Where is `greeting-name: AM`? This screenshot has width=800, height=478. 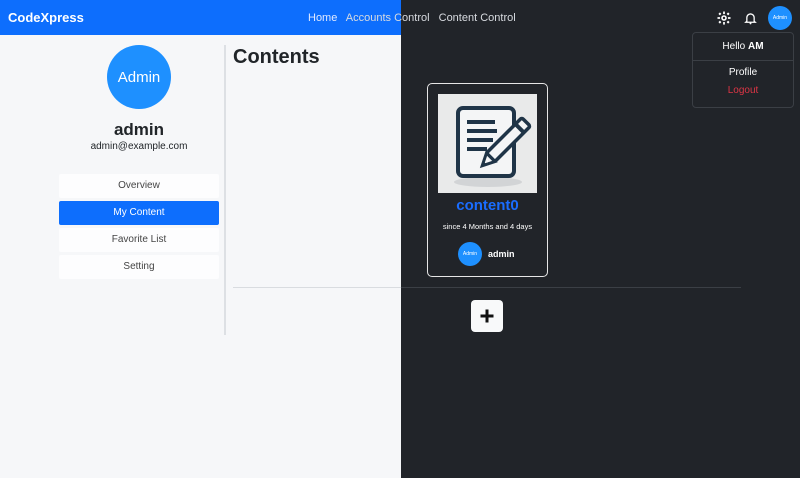
greeting-name: AM is located at coordinates (756, 46).